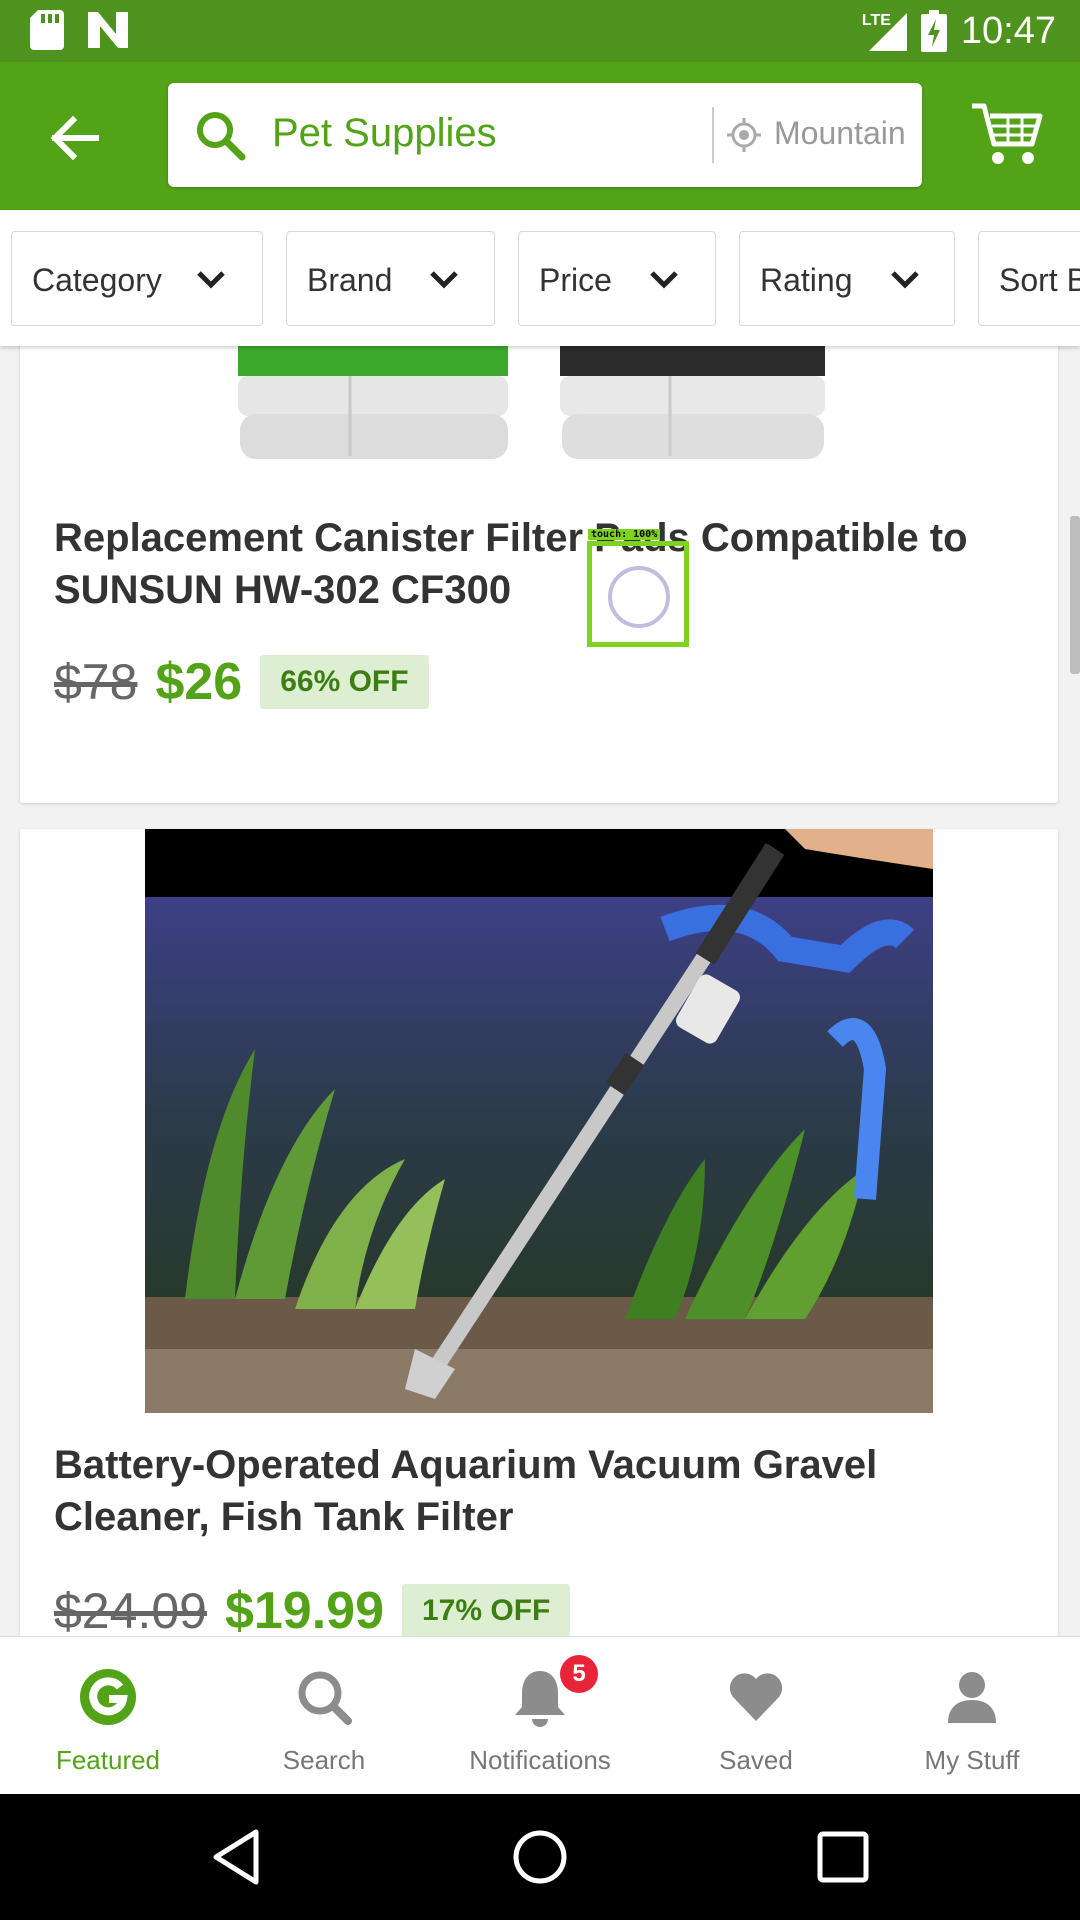 Image resolution: width=1080 pixels, height=1920 pixels. What do you see at coordinates (744, 135) in the screenshot?
I see `location-target-icon` at bounding box center [744, 135].